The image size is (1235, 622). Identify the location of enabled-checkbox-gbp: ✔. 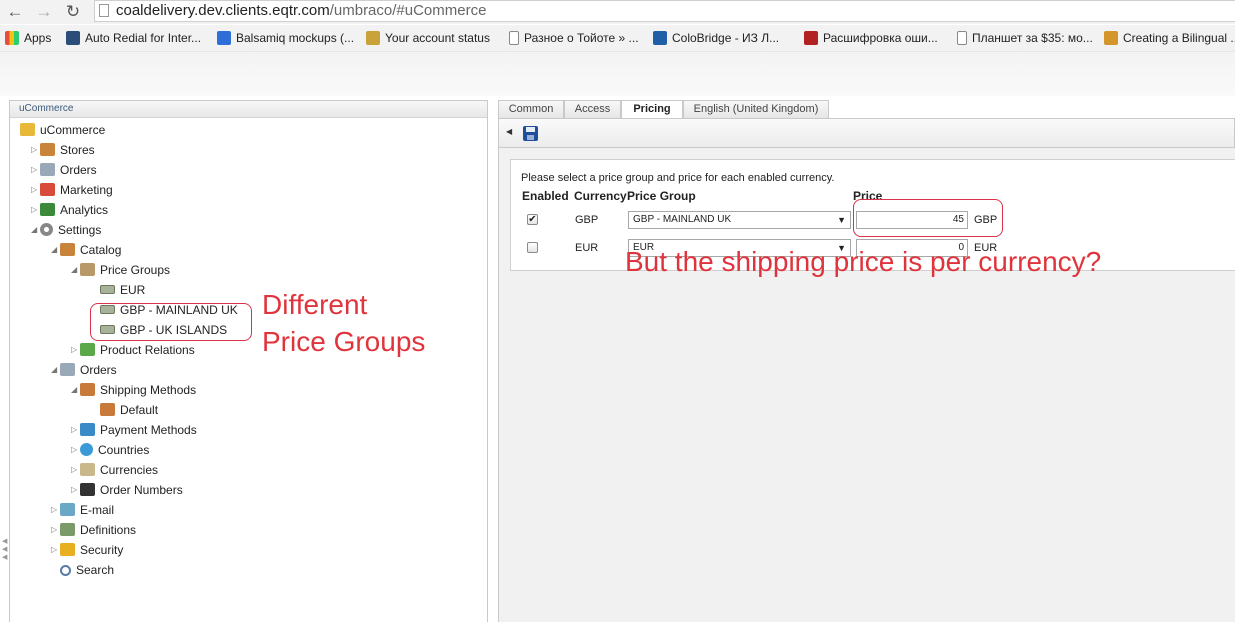
(532, 219).